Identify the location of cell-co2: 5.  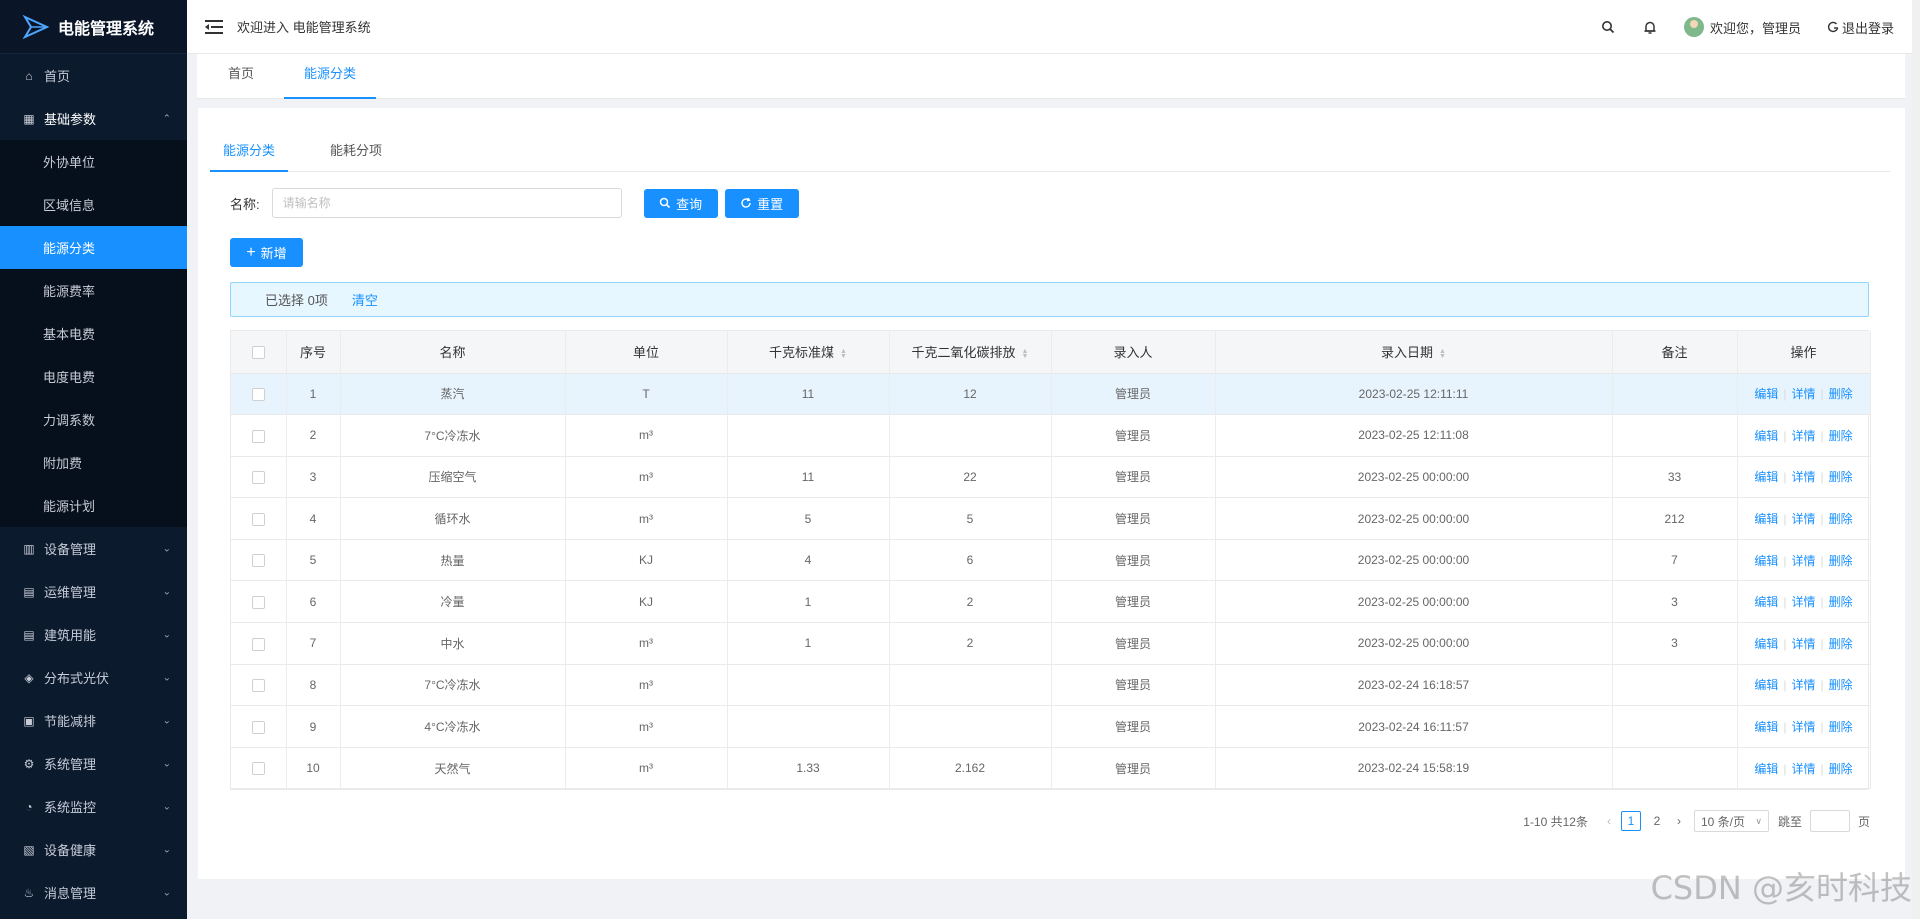
(970, 518).